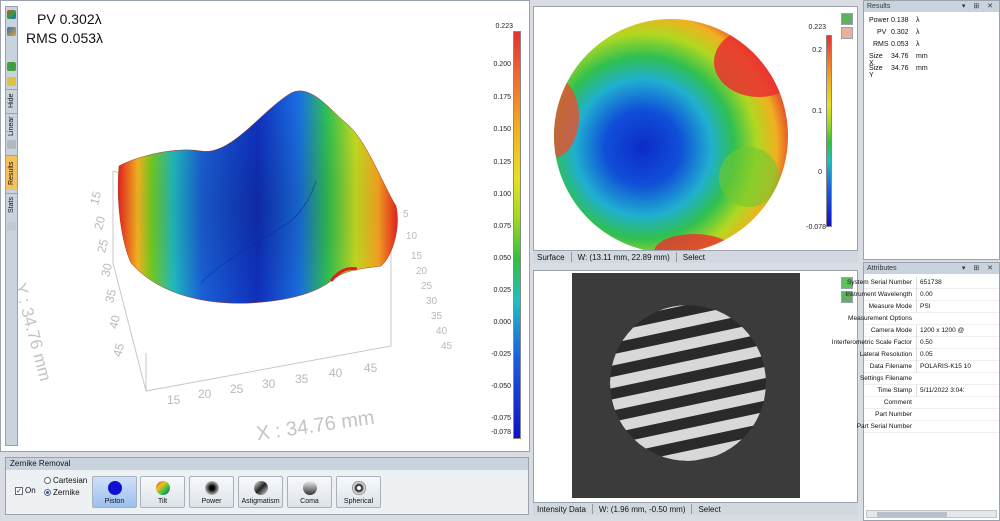 This screenshot has width=1000, height=521. I want to click on astigmatism-button: Astigmatism, so click(260, 492).